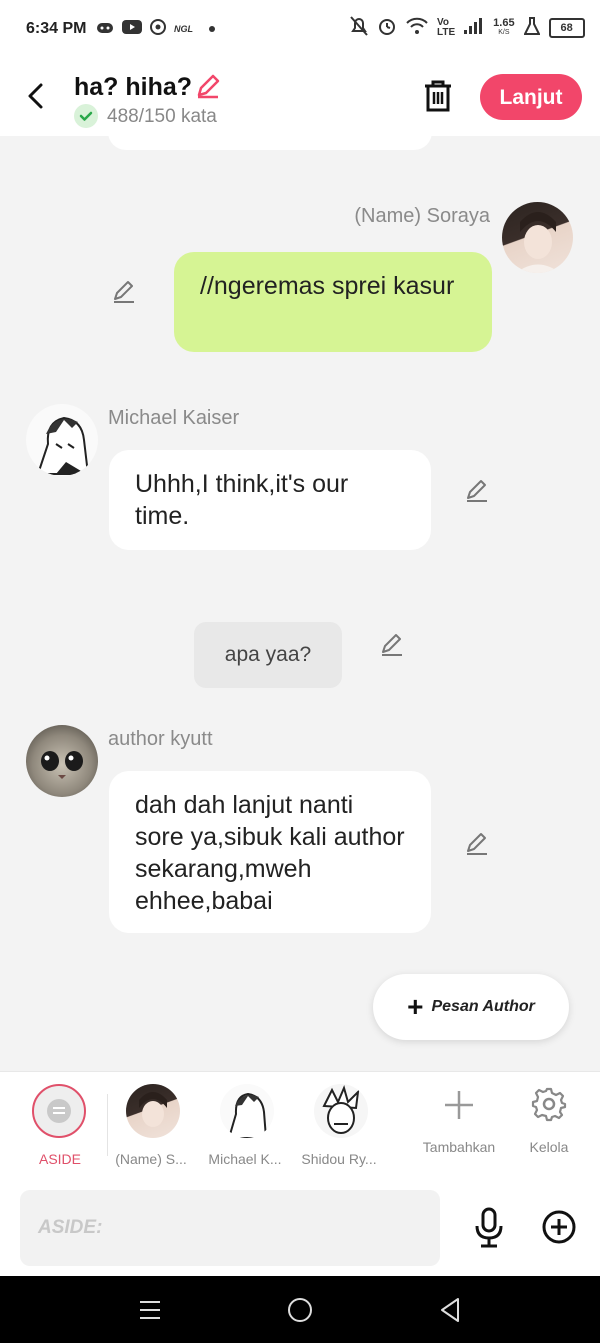  I want to click on input-row: ASIDE:, so click(300, 1228).